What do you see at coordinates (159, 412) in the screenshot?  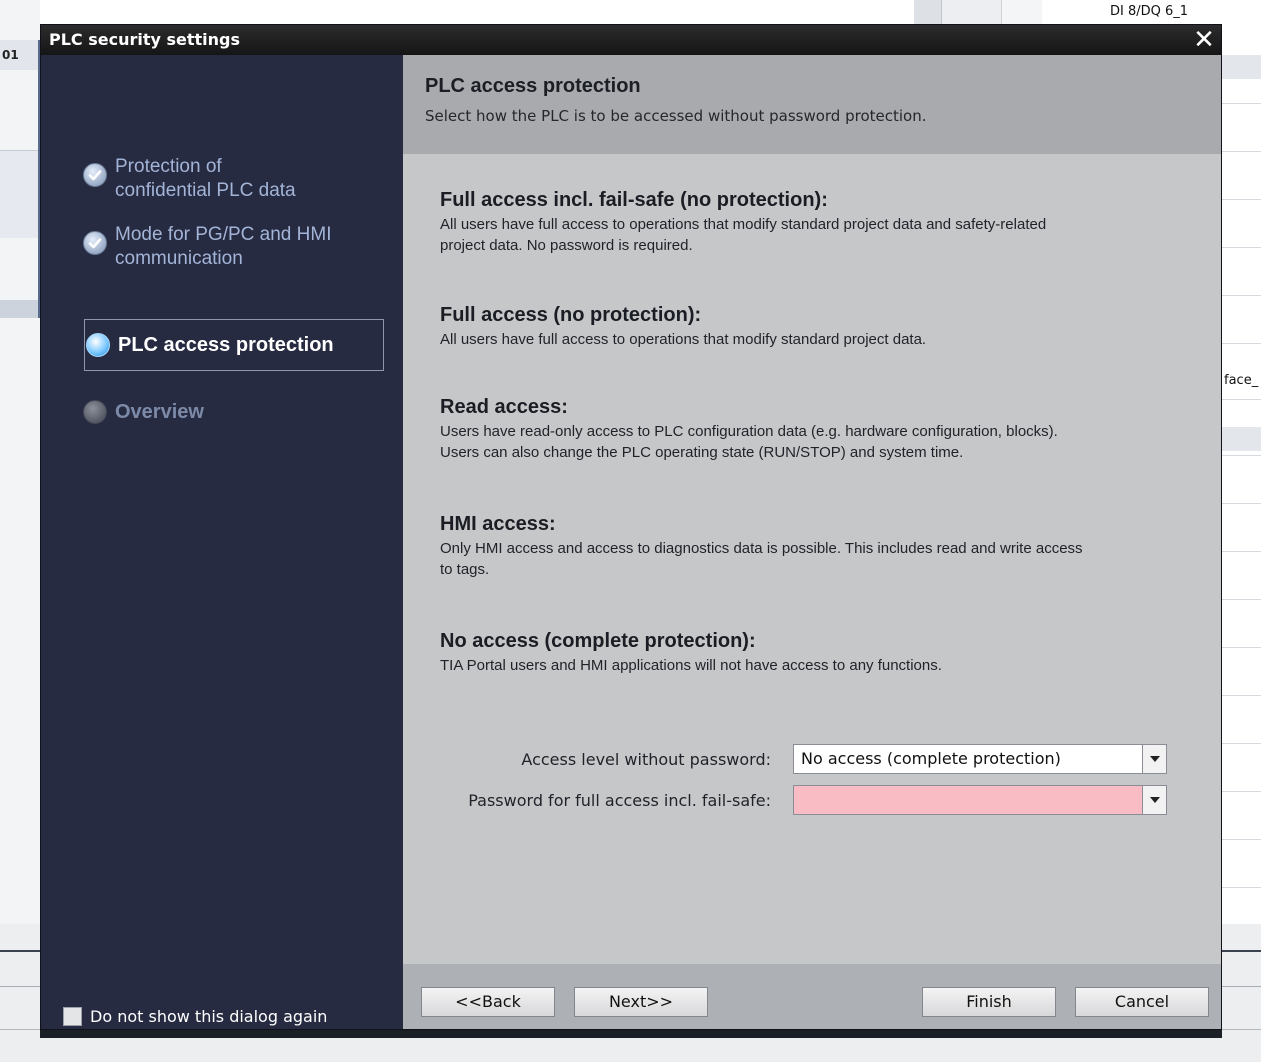 I see `step-label: Overview` at bounding box center [159, 412].